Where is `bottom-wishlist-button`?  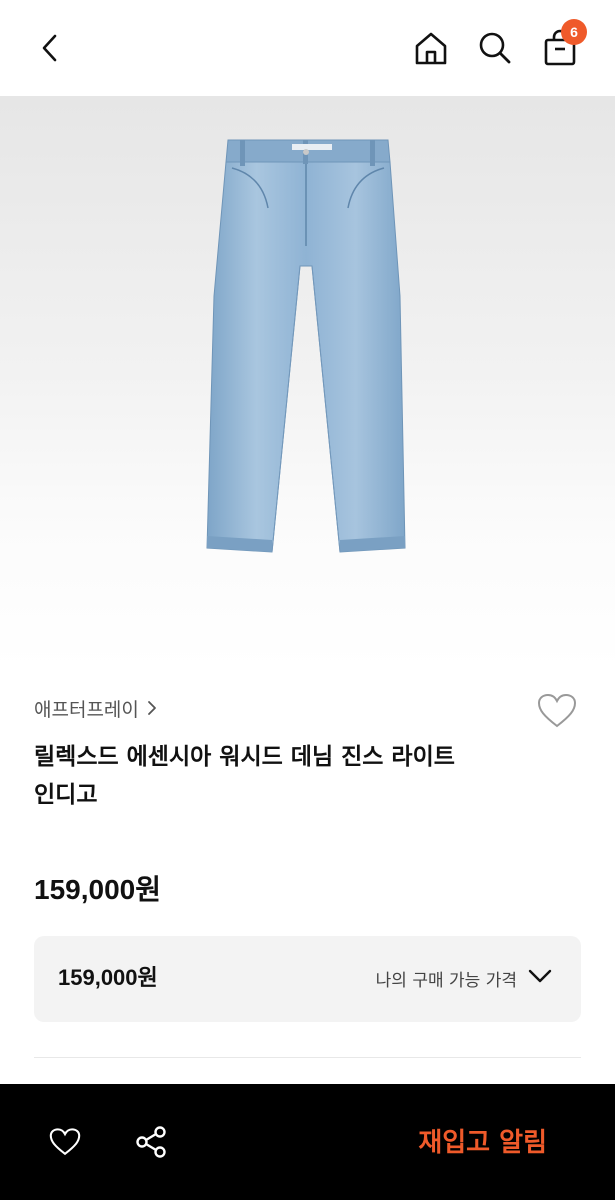 bottom-wishlist-button is located at coordinates (65, 1142).